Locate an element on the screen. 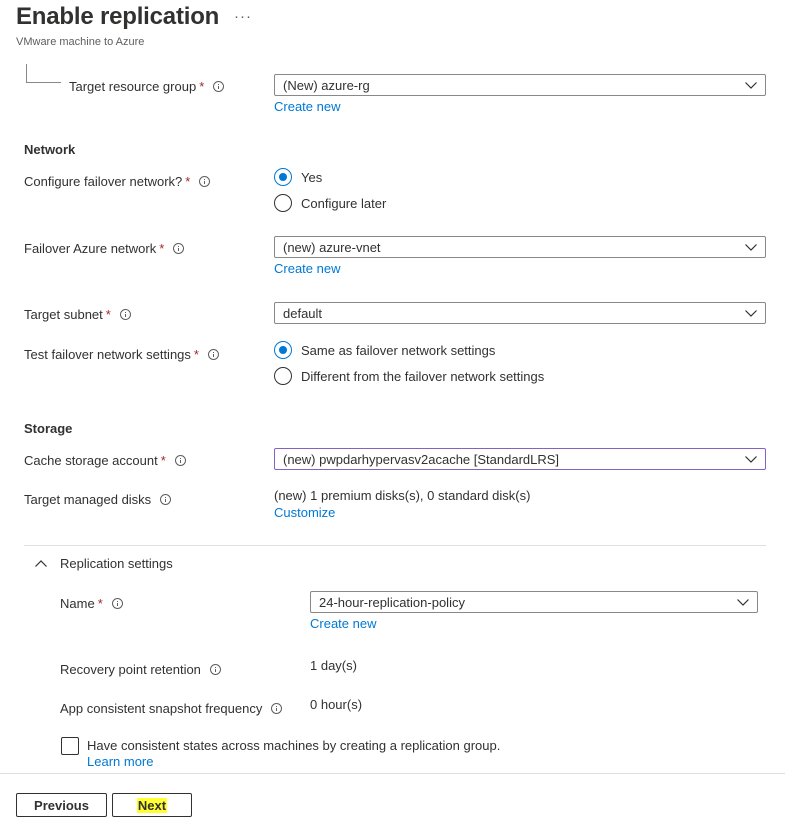 This screenshot has width=785, height=824. label-text: Name is located at coordinates (77, 603).